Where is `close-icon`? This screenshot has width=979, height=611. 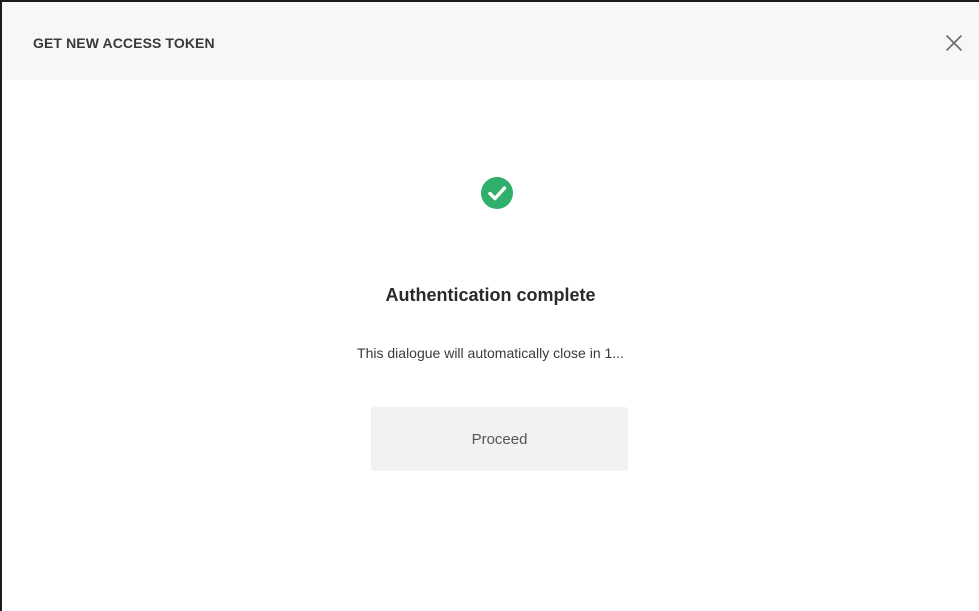 close-icon is located at coordinates (954, 43).